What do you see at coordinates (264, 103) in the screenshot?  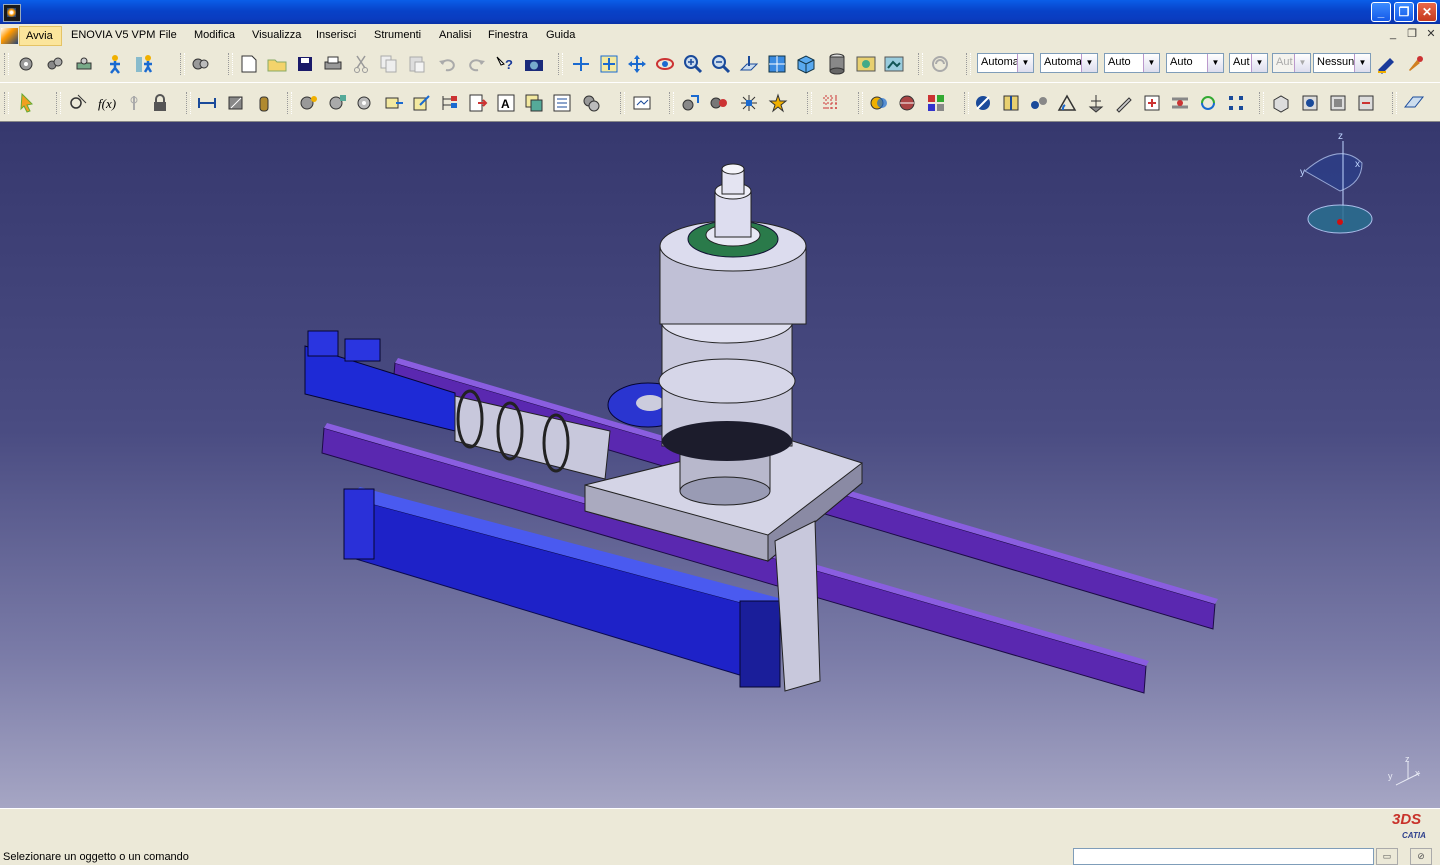 I see `measure-inertia-icon` at bounding box center [264, 103].